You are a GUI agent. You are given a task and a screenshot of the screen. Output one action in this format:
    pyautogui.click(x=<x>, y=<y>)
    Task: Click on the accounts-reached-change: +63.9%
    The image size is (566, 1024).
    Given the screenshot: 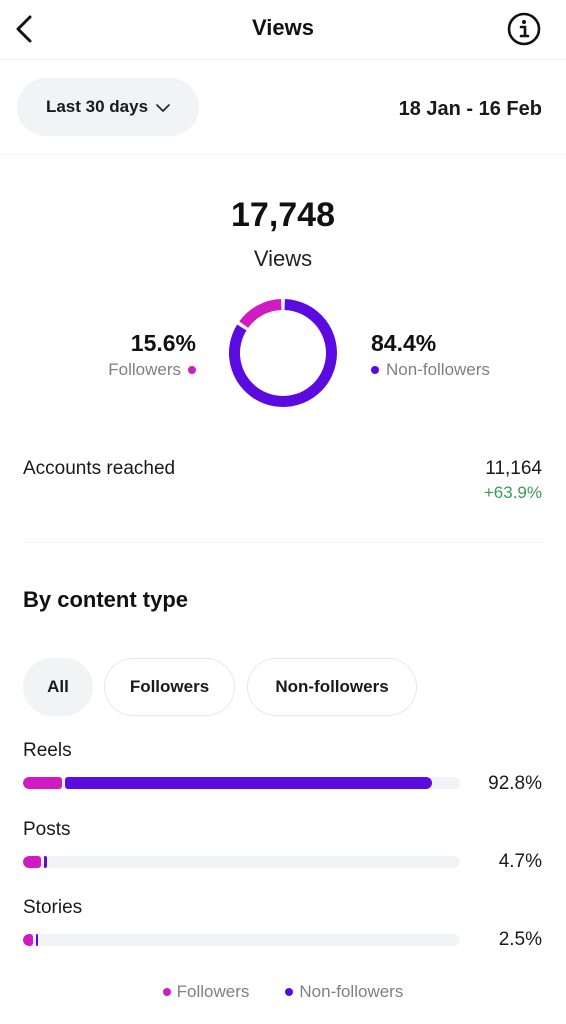 What is the action you would take?
    pyautogui.click(x=512, y=492)
    